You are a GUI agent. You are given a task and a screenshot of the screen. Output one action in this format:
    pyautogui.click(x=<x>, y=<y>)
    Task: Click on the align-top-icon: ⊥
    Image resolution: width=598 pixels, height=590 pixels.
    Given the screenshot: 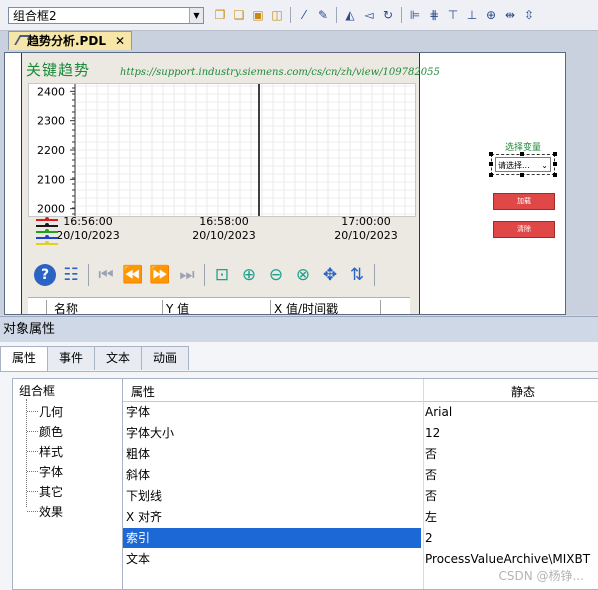 What is the action you would take?
    pyautogui.click(x=472, y=15)
    